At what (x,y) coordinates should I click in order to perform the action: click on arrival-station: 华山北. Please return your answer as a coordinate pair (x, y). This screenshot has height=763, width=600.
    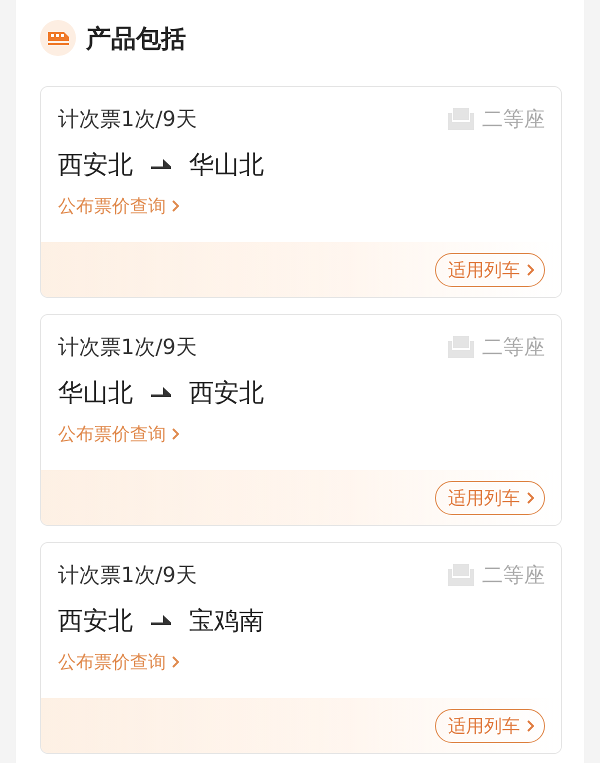
    Looking at the image, I should click on (226, 164).